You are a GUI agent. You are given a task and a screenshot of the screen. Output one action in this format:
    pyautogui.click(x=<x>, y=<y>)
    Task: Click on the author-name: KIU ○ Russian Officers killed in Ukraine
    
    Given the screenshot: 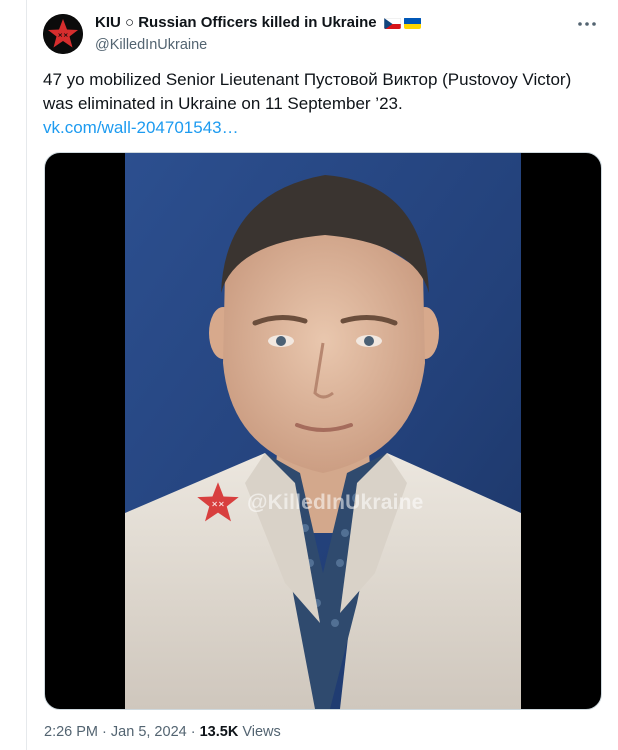 What is the action you would take?
    pyautogui.click(x=236, y=22)
    